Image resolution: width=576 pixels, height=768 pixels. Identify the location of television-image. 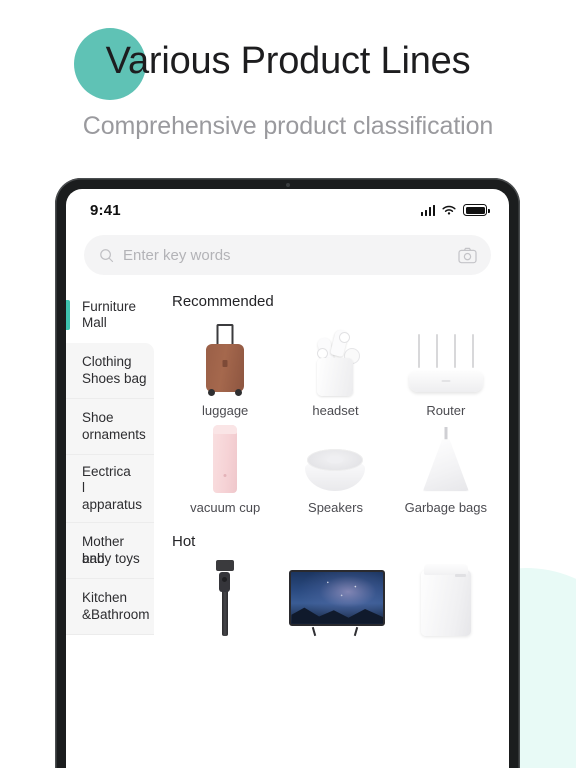
(337, 599).